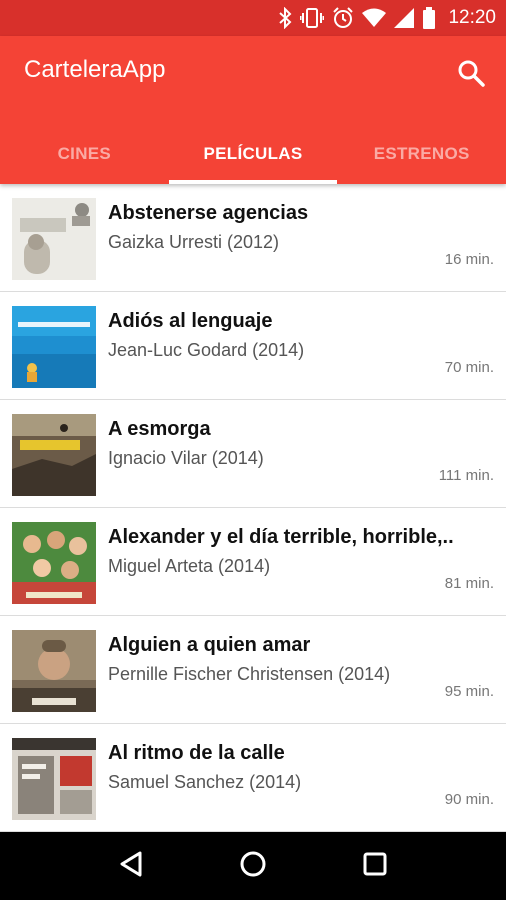  I want to click on home-icon, so click(253, 866).